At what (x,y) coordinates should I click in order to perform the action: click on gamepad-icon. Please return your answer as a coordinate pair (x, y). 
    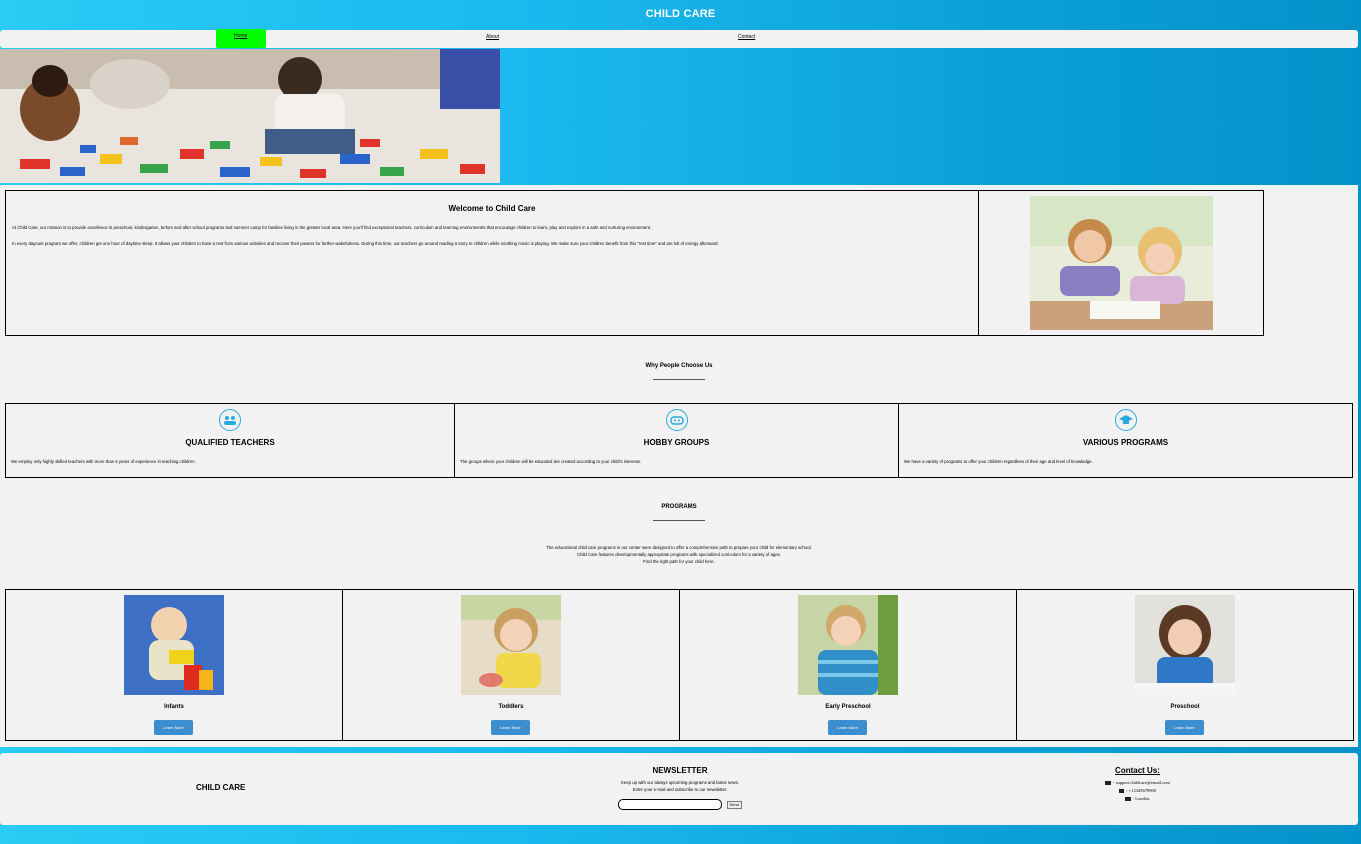
    Looking at the image, I should click on (676, 420).